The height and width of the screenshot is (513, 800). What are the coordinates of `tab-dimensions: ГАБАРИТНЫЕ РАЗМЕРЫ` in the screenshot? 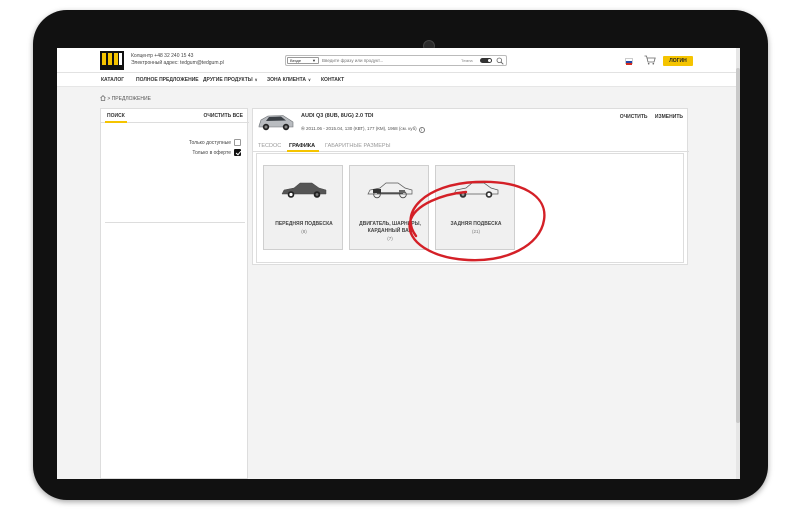 It's located at (357, 146).